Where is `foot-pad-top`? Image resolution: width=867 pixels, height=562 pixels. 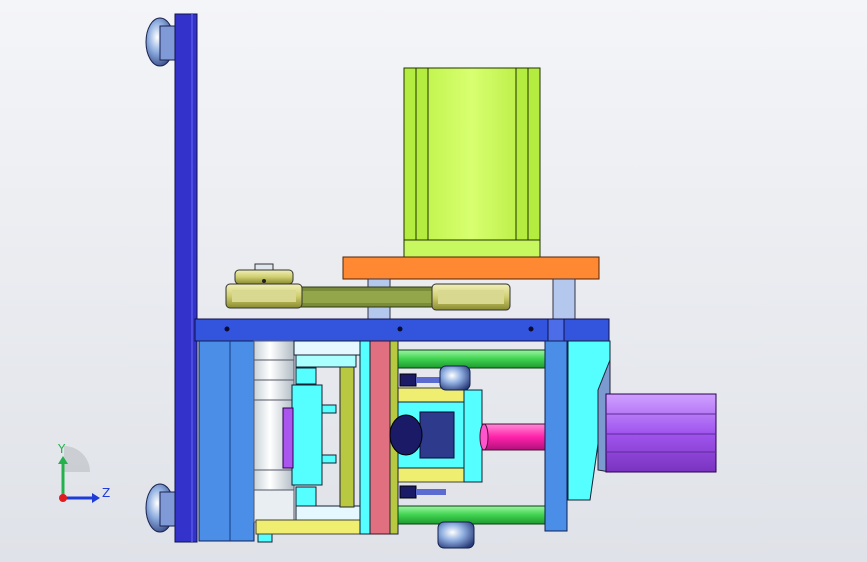 foot-pad-top is located at coordinates (161, 42).